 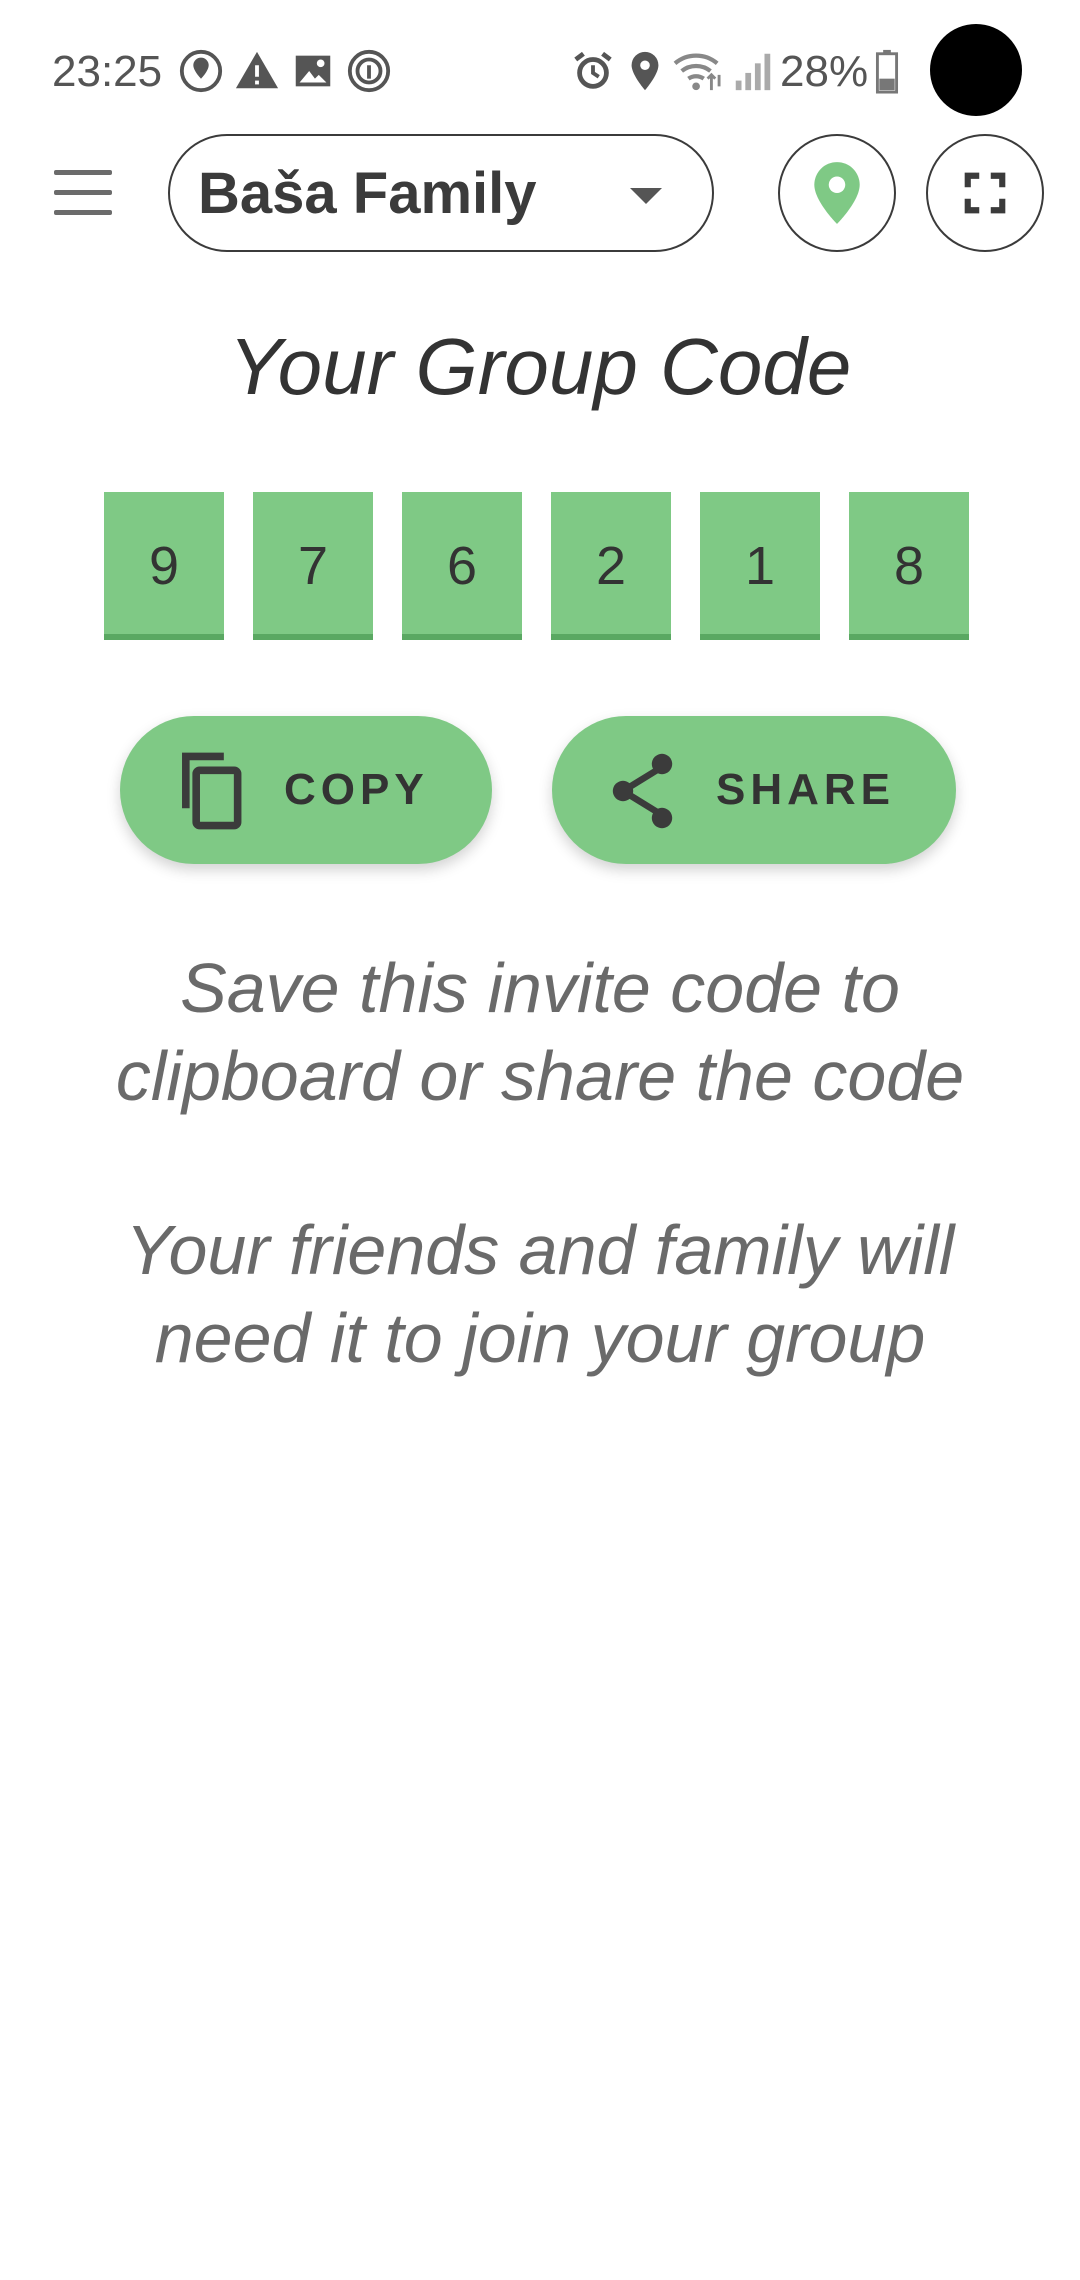 What do you see at coordinates (356, 789) in the screenshot?
I see `copy-label: COPY` at bounding box center [356, 789].